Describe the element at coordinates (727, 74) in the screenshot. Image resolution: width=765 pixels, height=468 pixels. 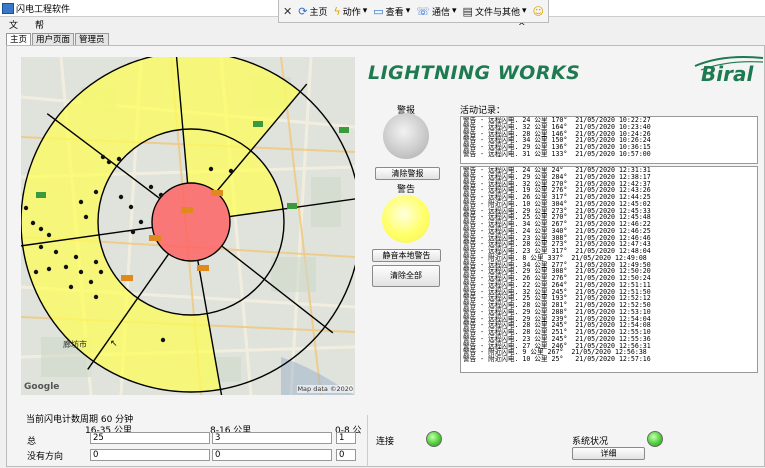
I see `biral-text: Biral` at that location.